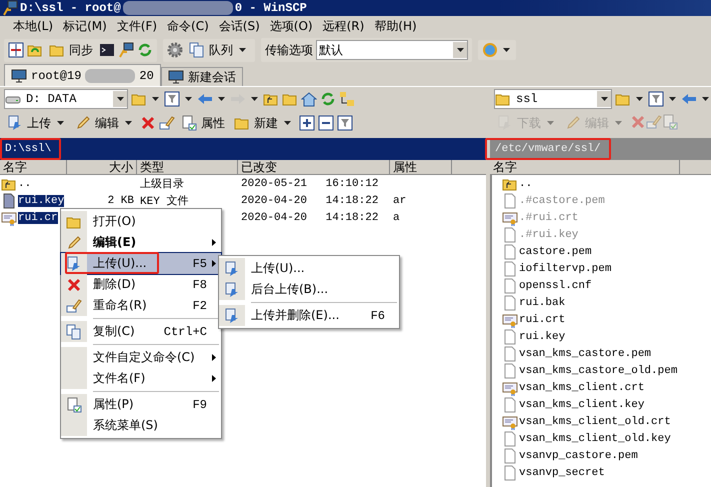  Describe the element at coordinates (654, 122) in the screenshot. I see `rename-icon` at that location.